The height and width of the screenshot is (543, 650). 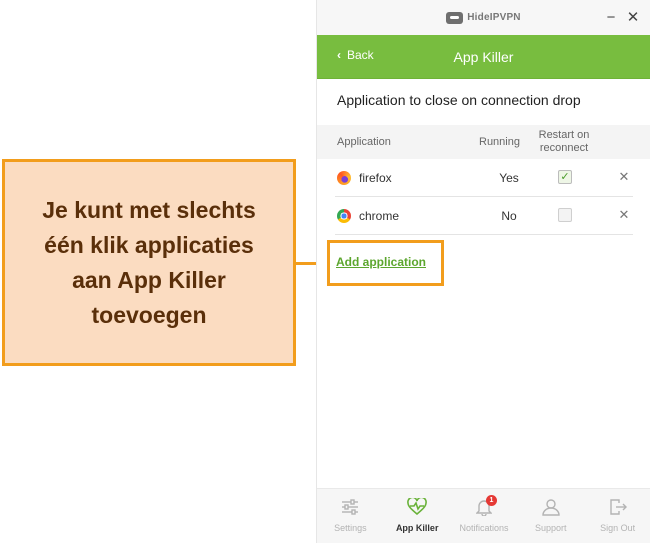 I want to click on section-title: Application to close on connection drop, so click(x=459, y=100).